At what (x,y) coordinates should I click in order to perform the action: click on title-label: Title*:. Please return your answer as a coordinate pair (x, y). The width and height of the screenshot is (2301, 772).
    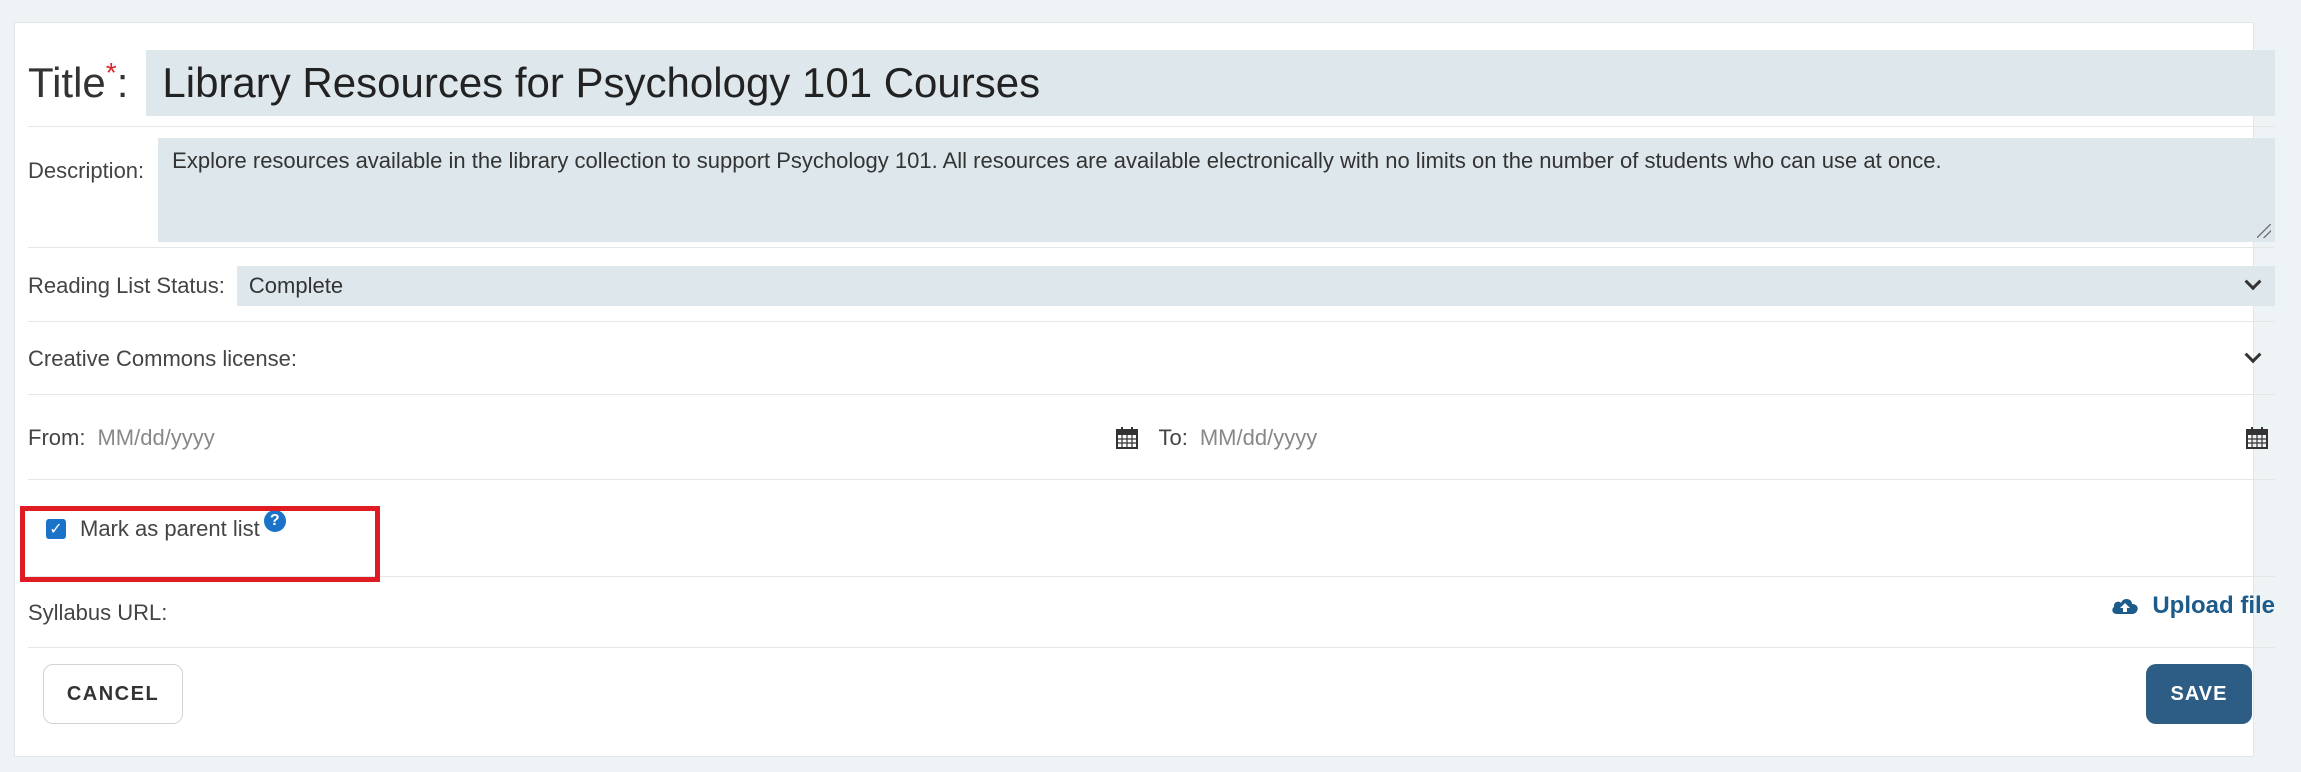
    Looking at the image, I should click on (78, 82).